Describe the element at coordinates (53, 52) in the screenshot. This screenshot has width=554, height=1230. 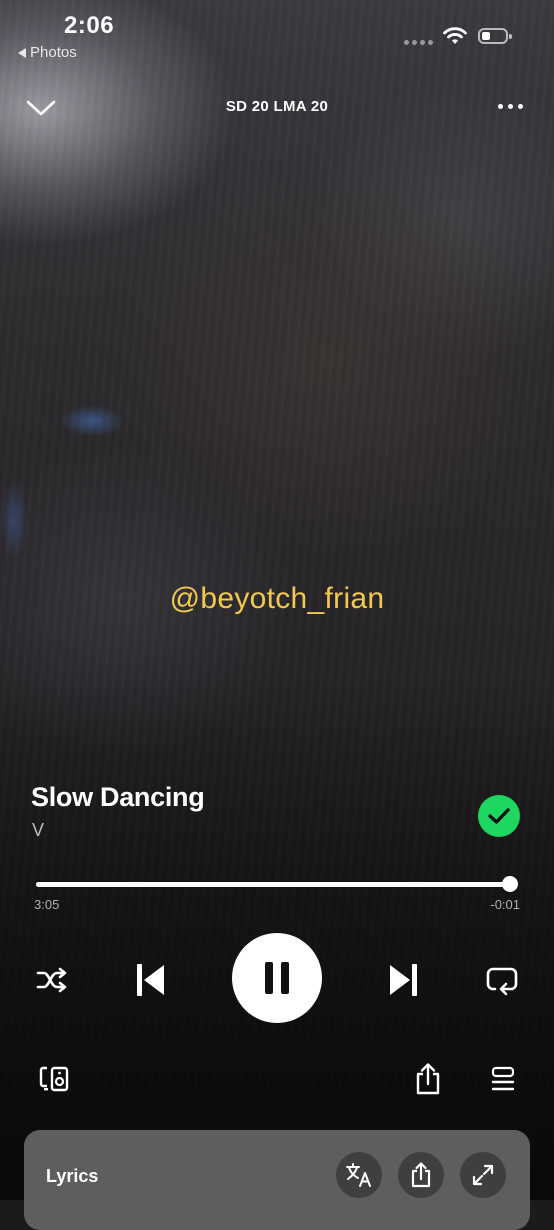
I see `back-app-label: Photos` at that location.